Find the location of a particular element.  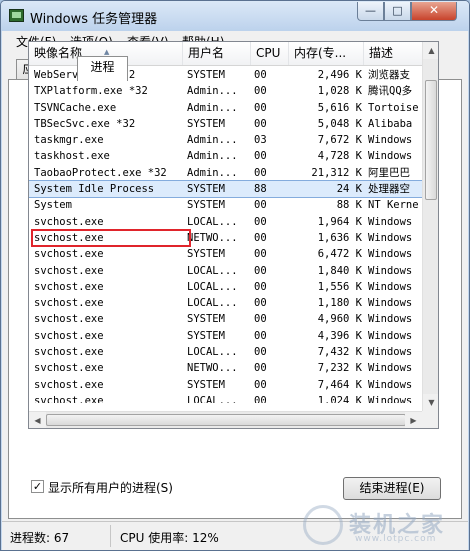

process-memory: 7,464 K is located at coordinates (339, 384).